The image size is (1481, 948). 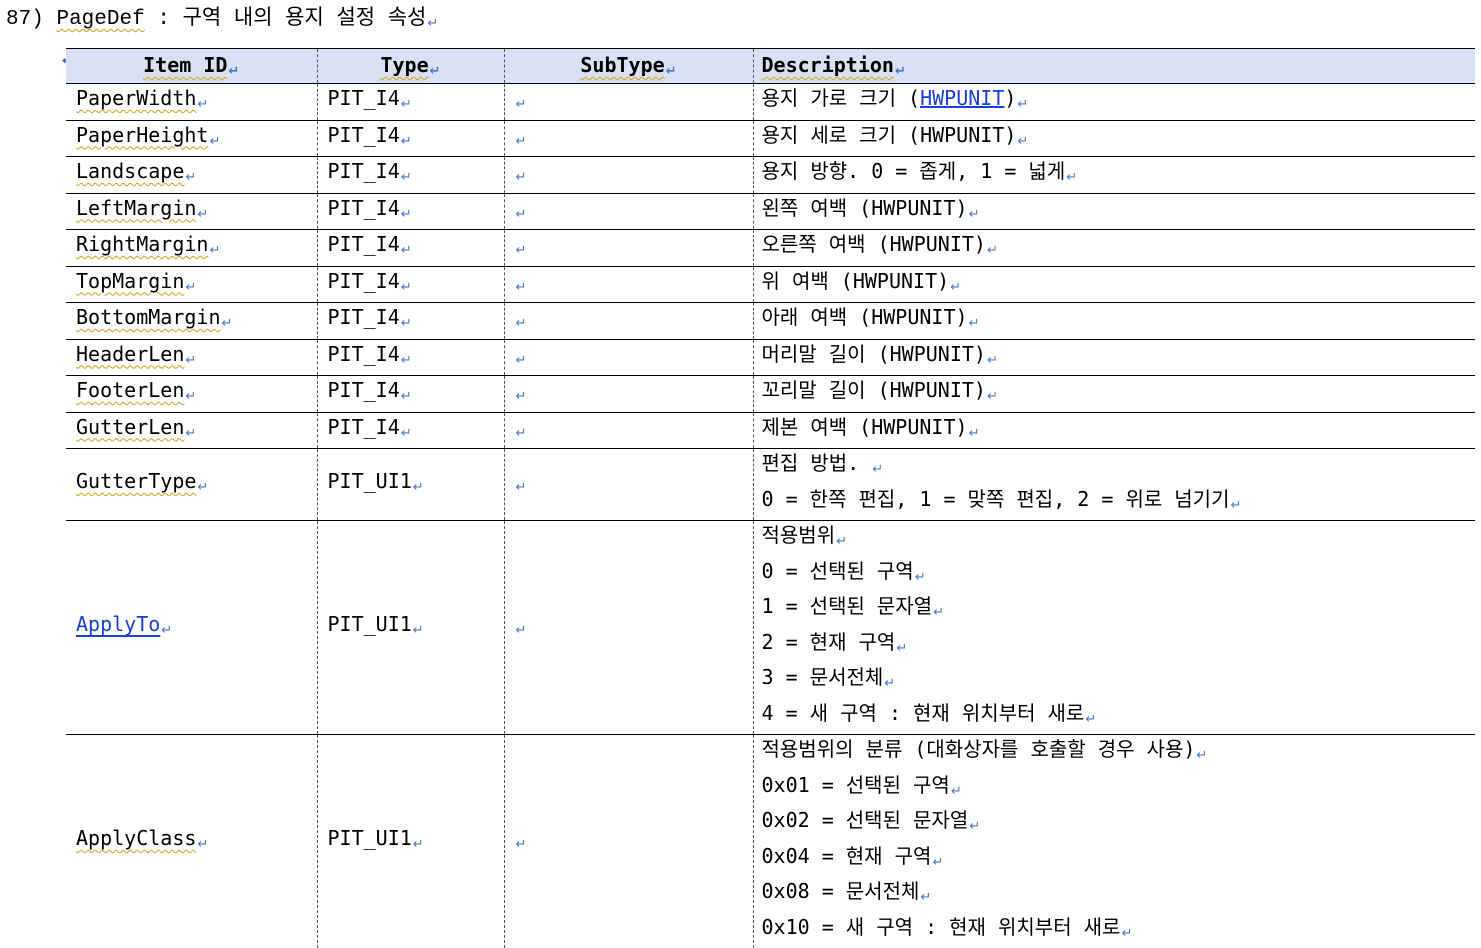 I want to click on cell-description: 꼬리말 길이 (HWPUNIT)↵, so click(x=1114, y=394).